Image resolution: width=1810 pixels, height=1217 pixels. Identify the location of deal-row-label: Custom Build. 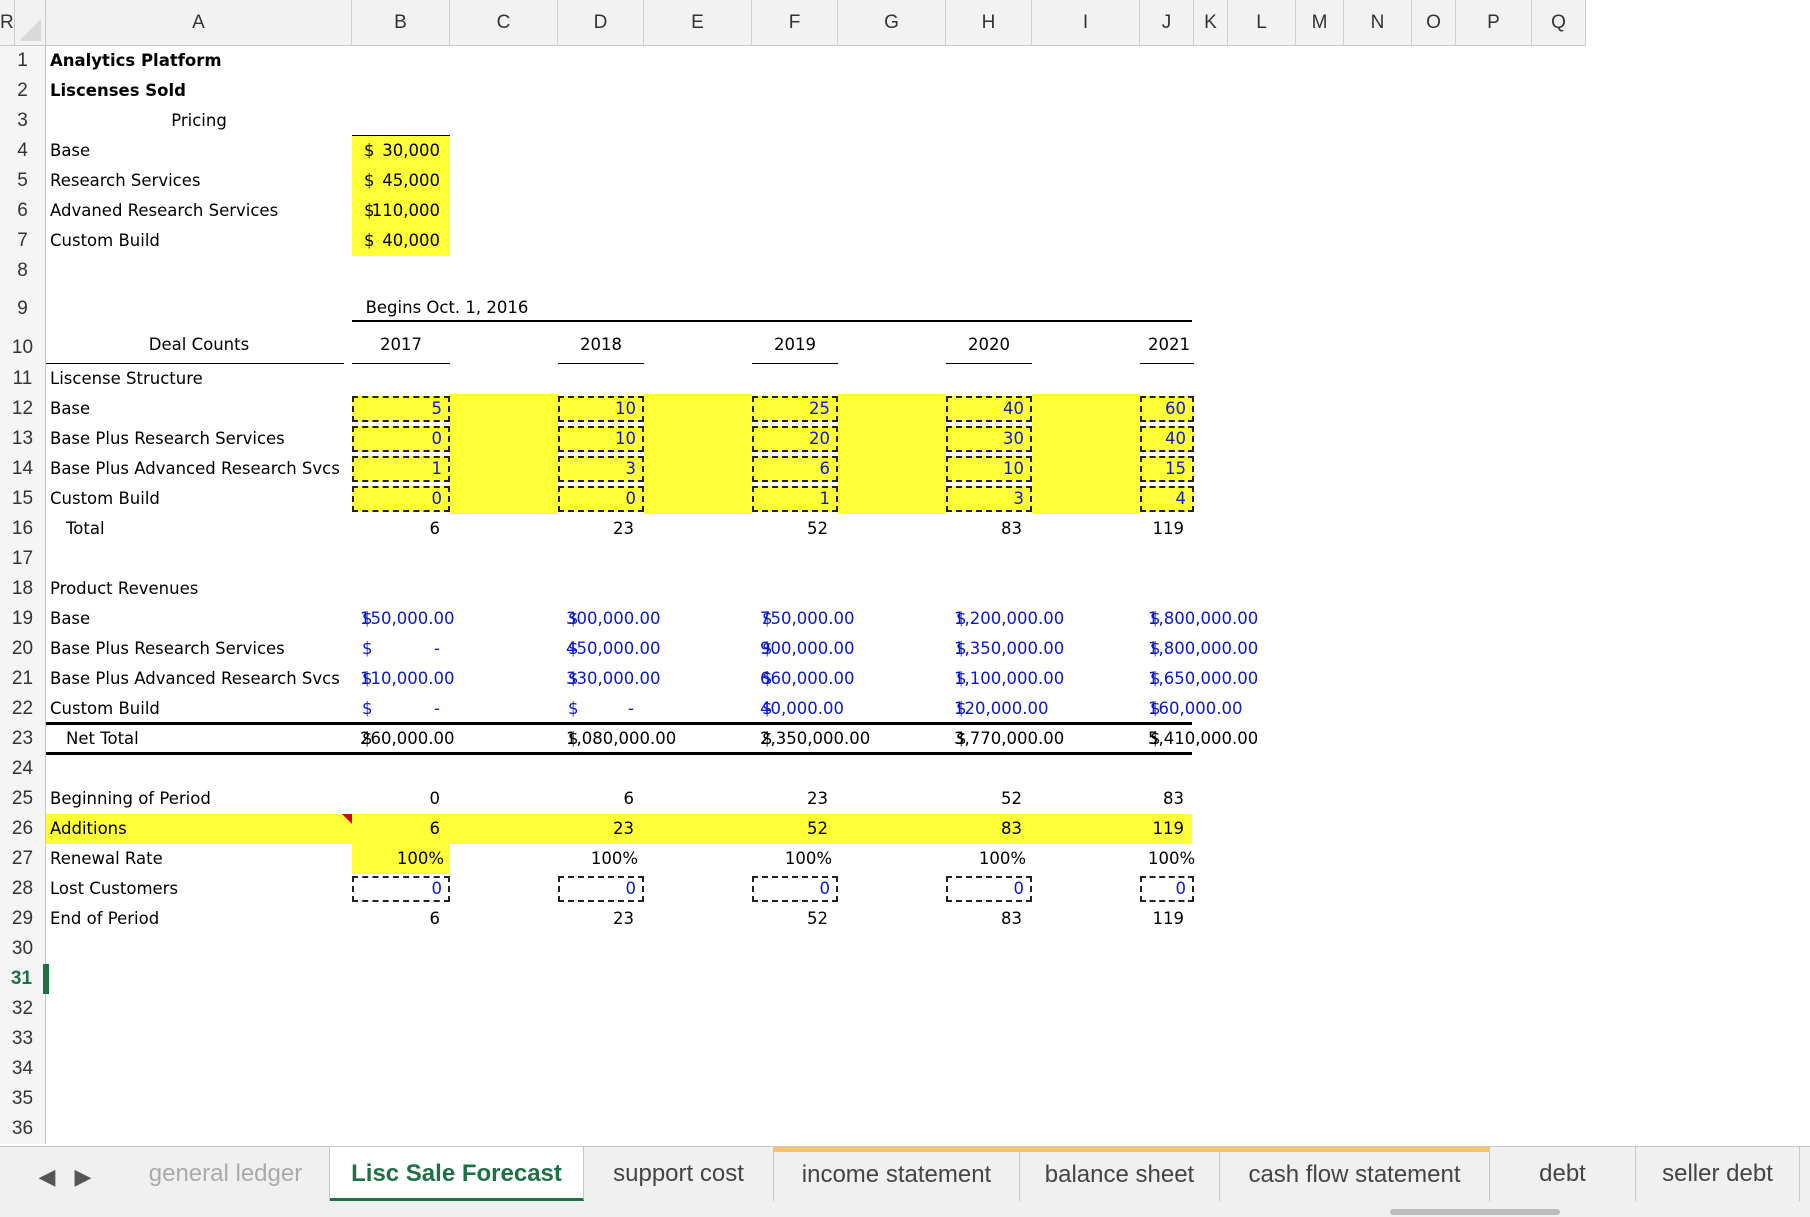
(199, 499).